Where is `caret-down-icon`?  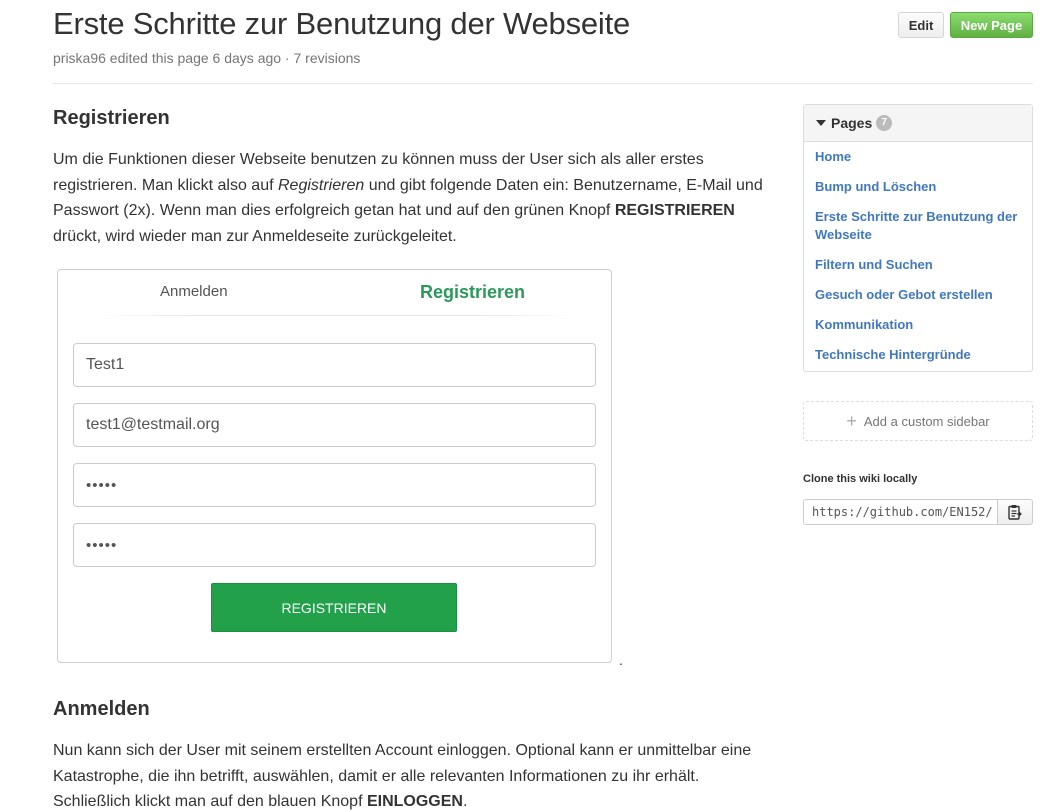 caret-down-icon is located at coordinates (821, 123).